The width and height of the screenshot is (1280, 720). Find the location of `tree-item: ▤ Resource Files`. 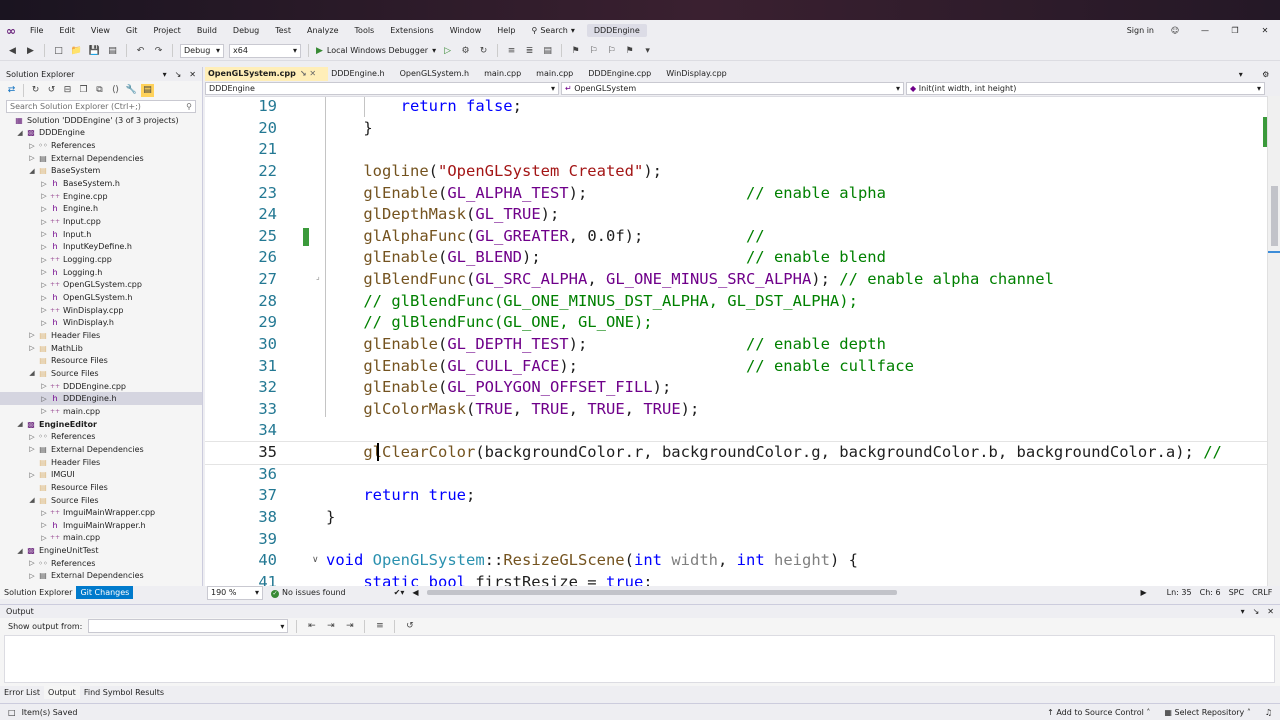

tree-item: ▤ Resource Files is located at coordinates (101, 360).